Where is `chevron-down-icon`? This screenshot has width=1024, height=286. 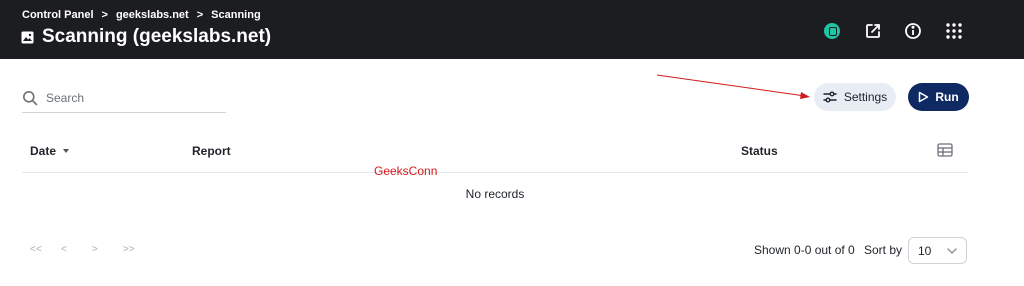
chevron-down-icon is located at coordinates (952, 251).